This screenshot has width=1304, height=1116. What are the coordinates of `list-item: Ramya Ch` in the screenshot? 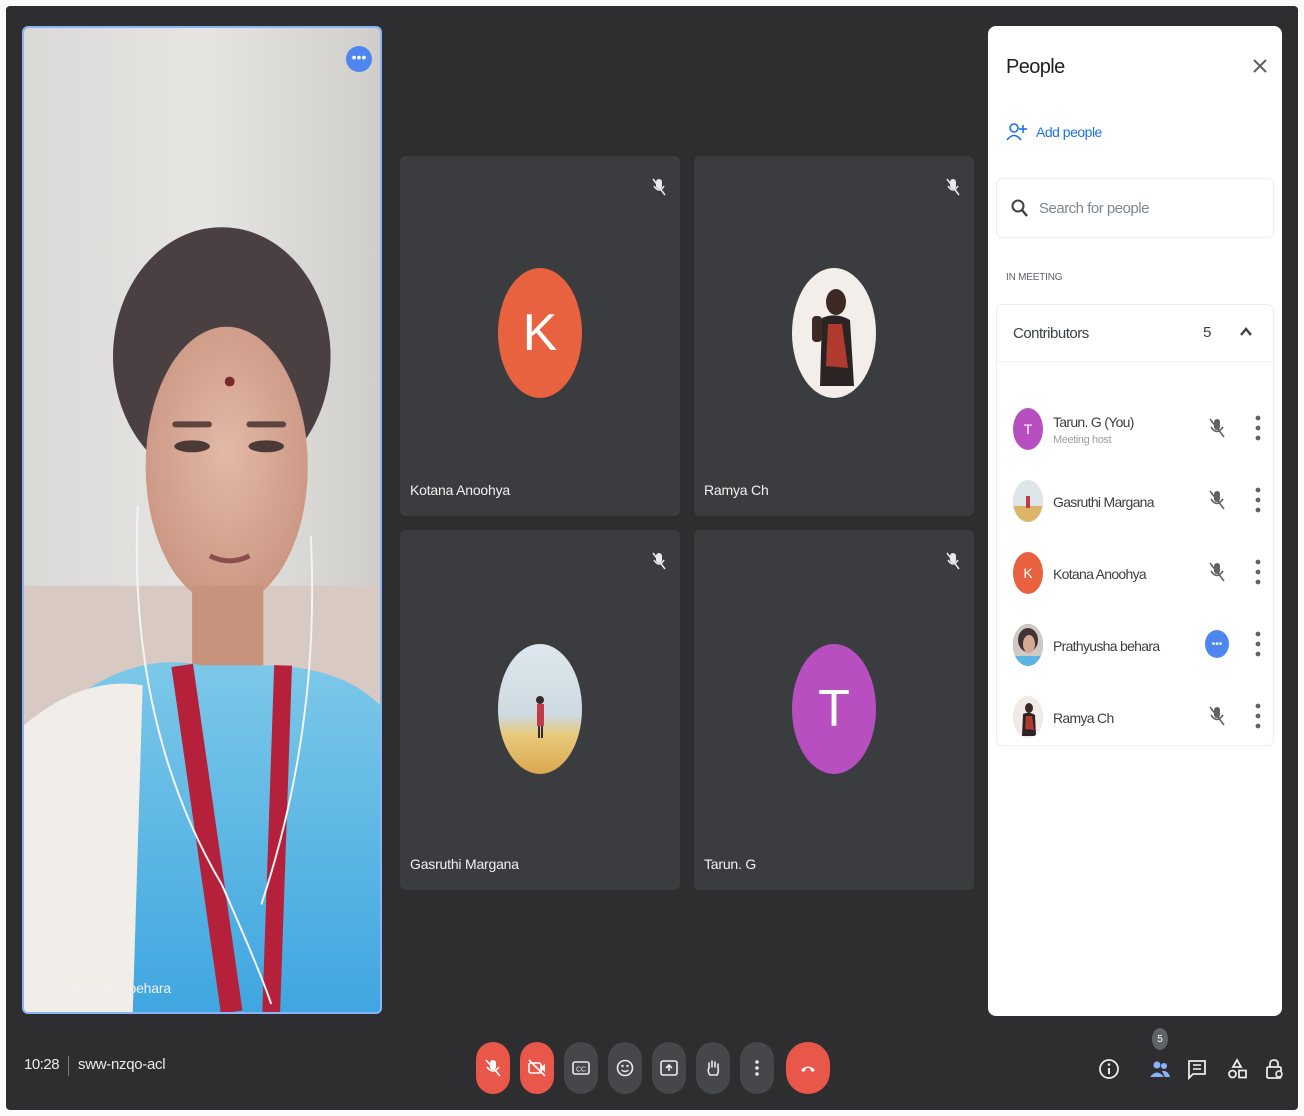 It's located at (1136, 714).